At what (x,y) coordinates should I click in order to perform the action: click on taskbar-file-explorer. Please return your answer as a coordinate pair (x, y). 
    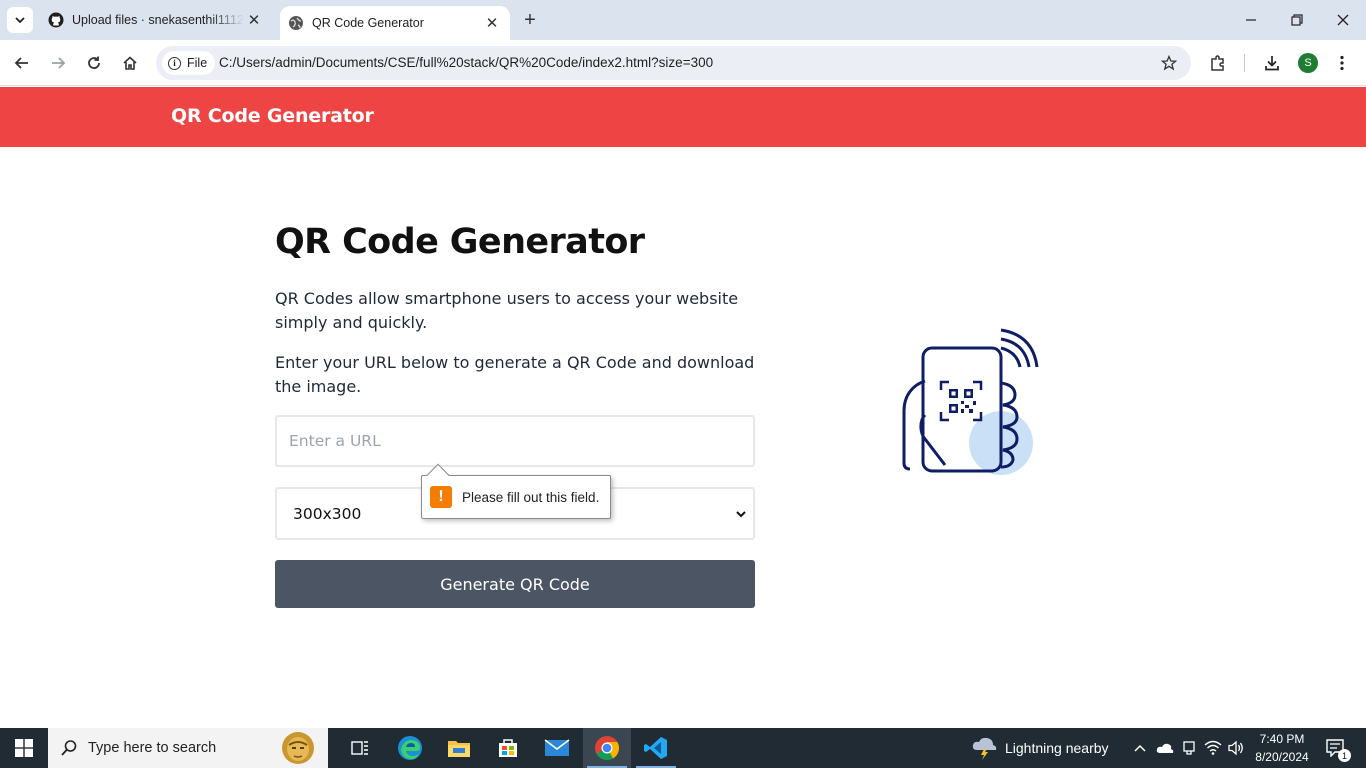
    Looking at the image, I should click on (459, 748).